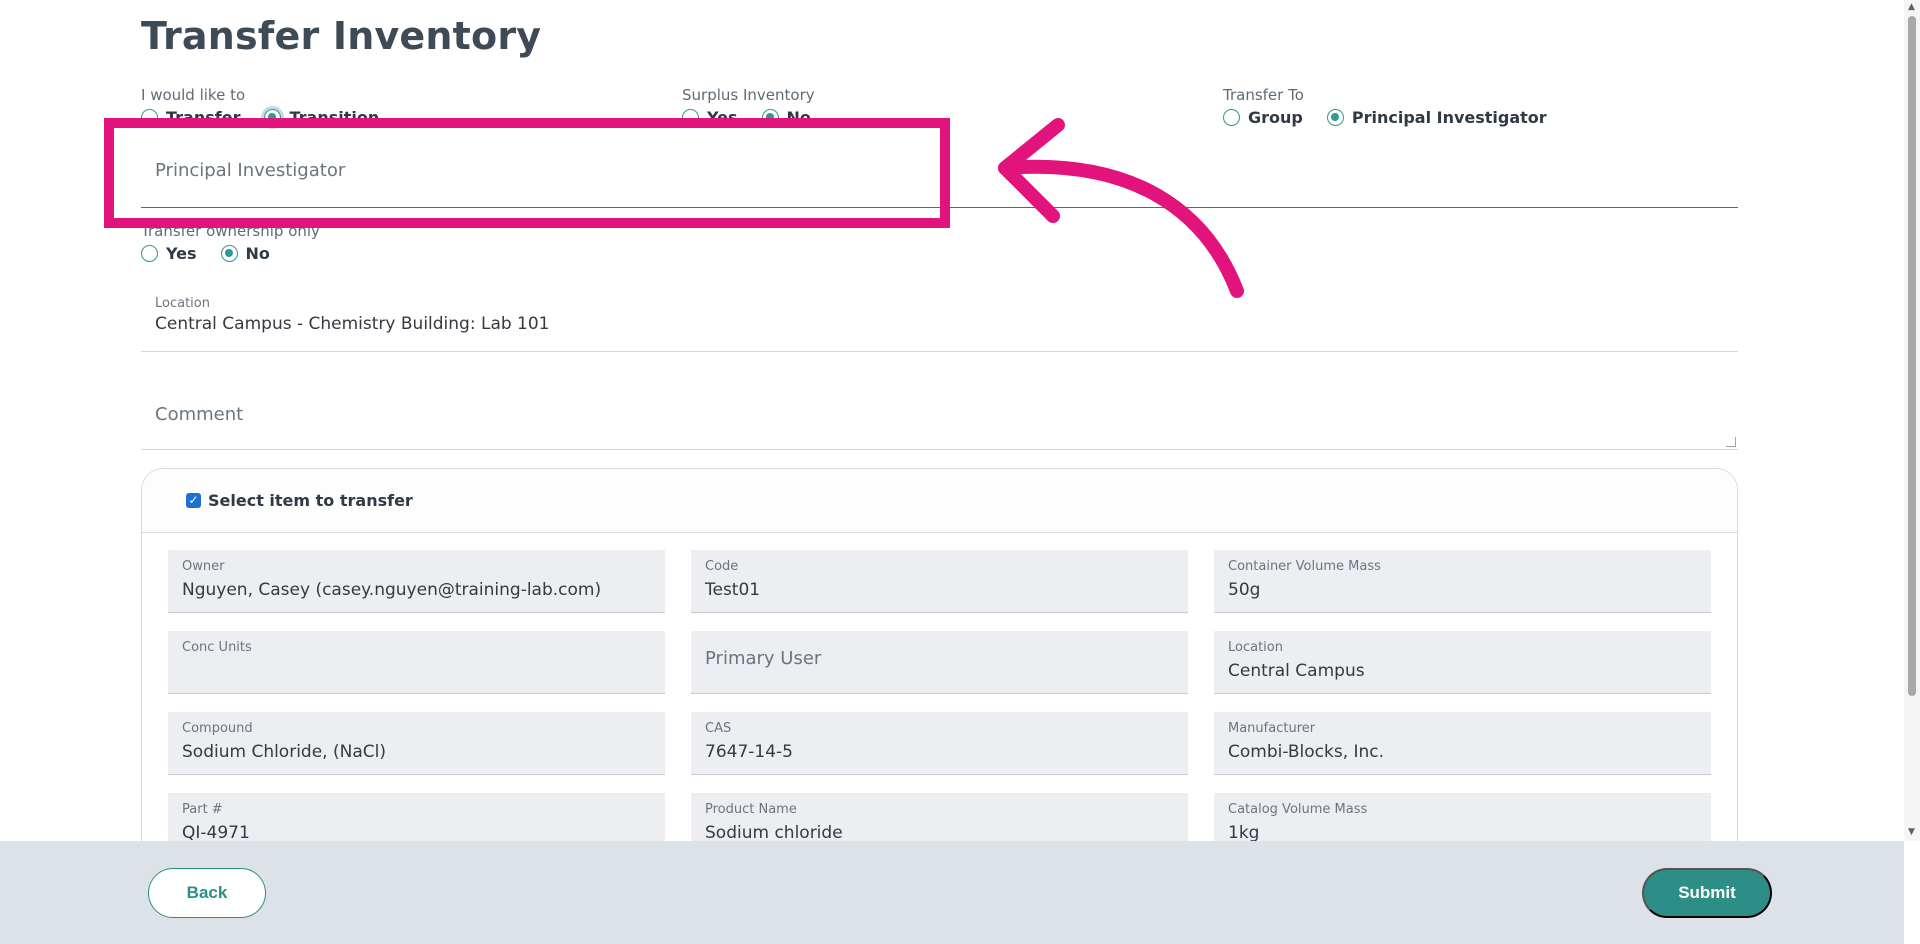 The width and height of the screenshot is (1920, 944). Describe the element at coordinates (527, 173) in the screenshot. I see `annotation-highlight-box` at that location.